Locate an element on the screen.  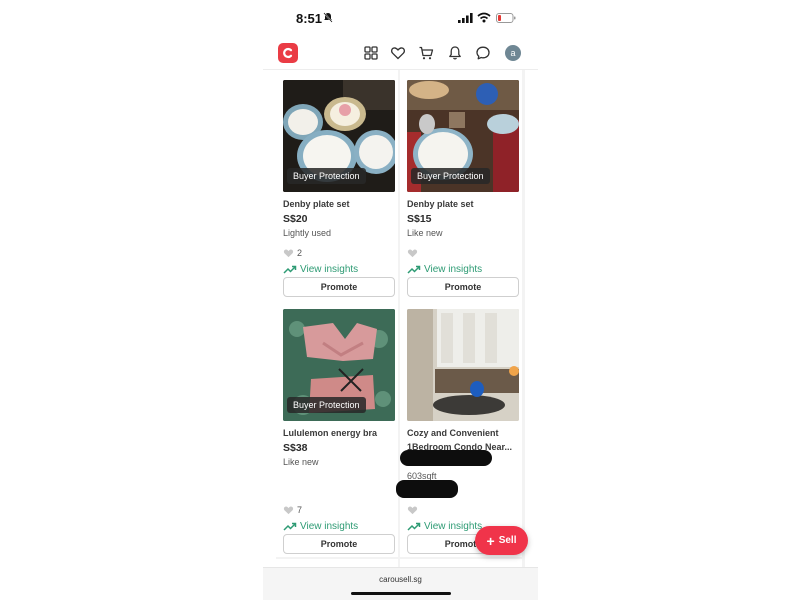
carousell-logo-icon is located at coordinates (288, 53).